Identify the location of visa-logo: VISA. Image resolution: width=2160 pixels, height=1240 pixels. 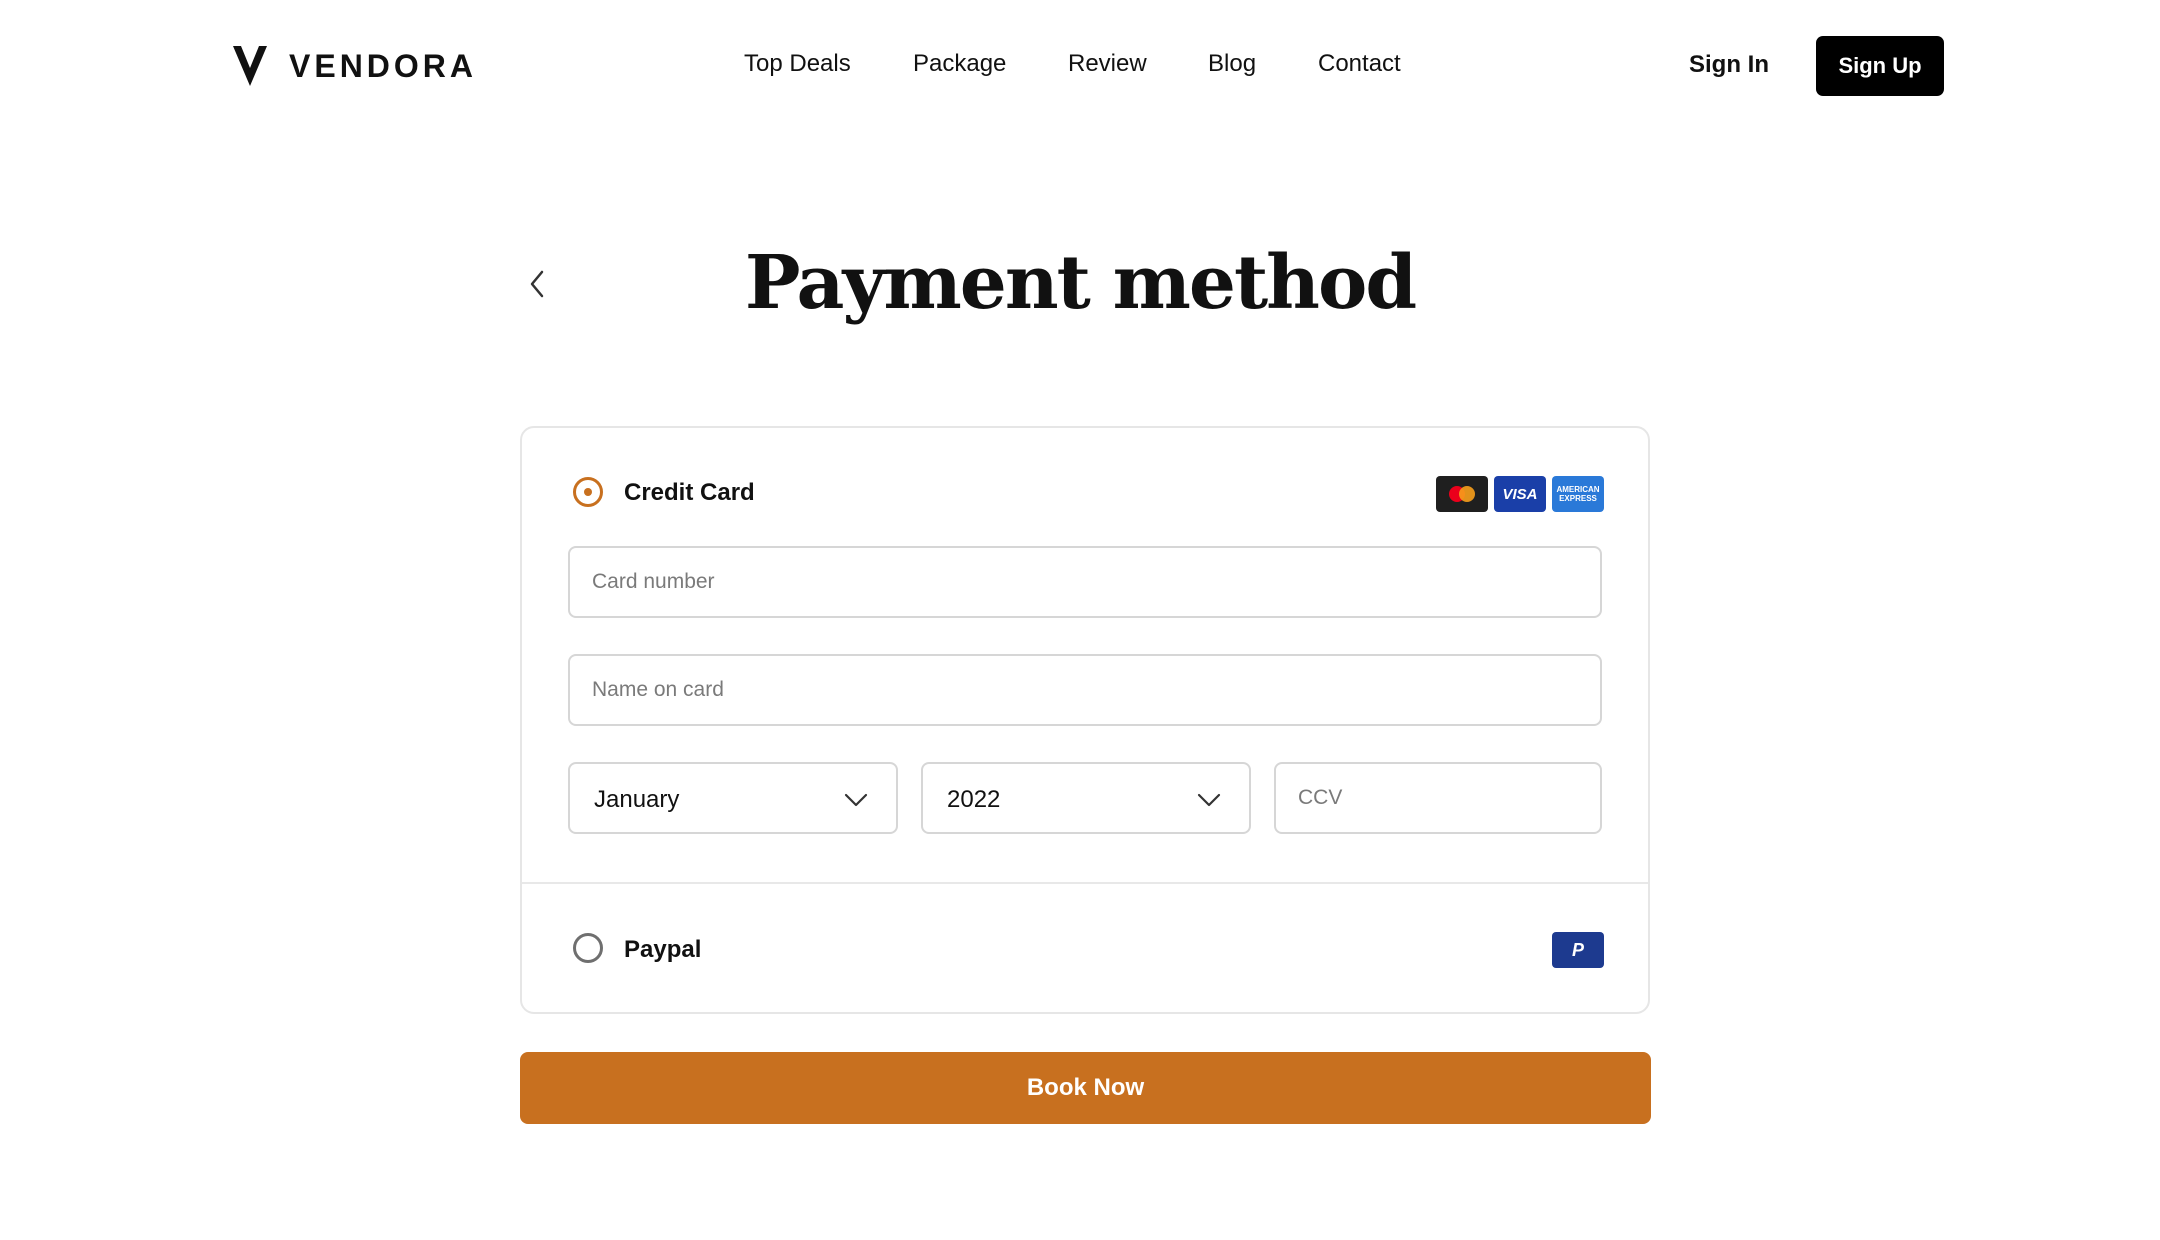
(1520, 494).